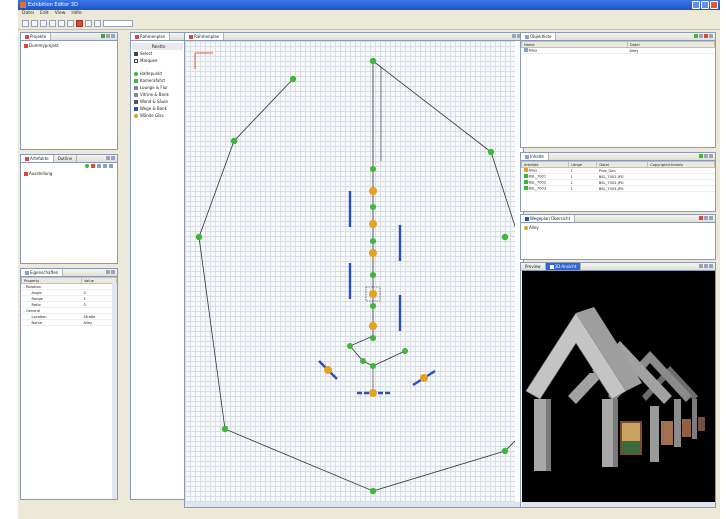  I want to click on minimize-button, so click(696, 5).